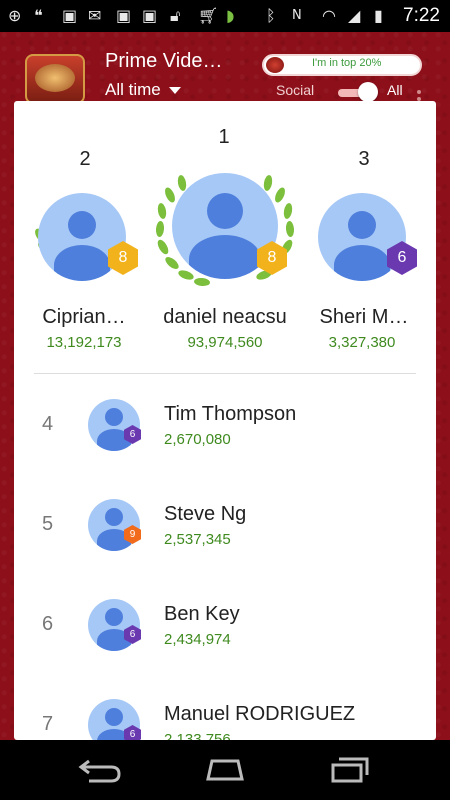 The image size is (450, 800). I want to click on time-filter-dropdown: All time, so click(143, 90).